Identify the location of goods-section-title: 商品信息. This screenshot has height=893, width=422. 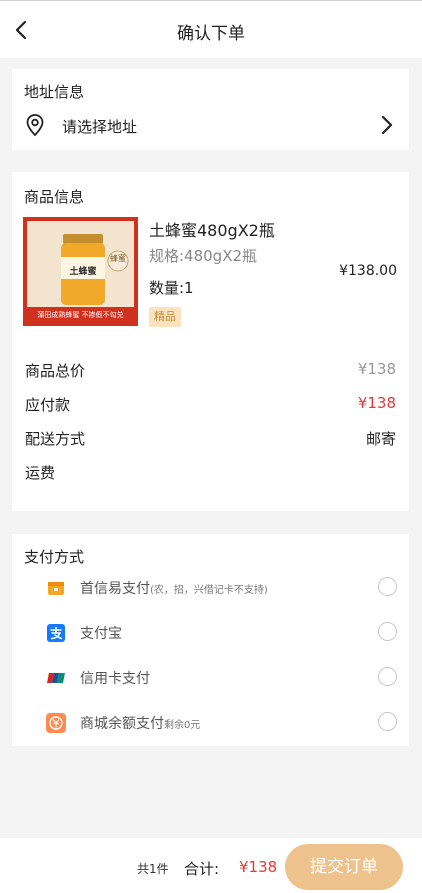
(54, 197).